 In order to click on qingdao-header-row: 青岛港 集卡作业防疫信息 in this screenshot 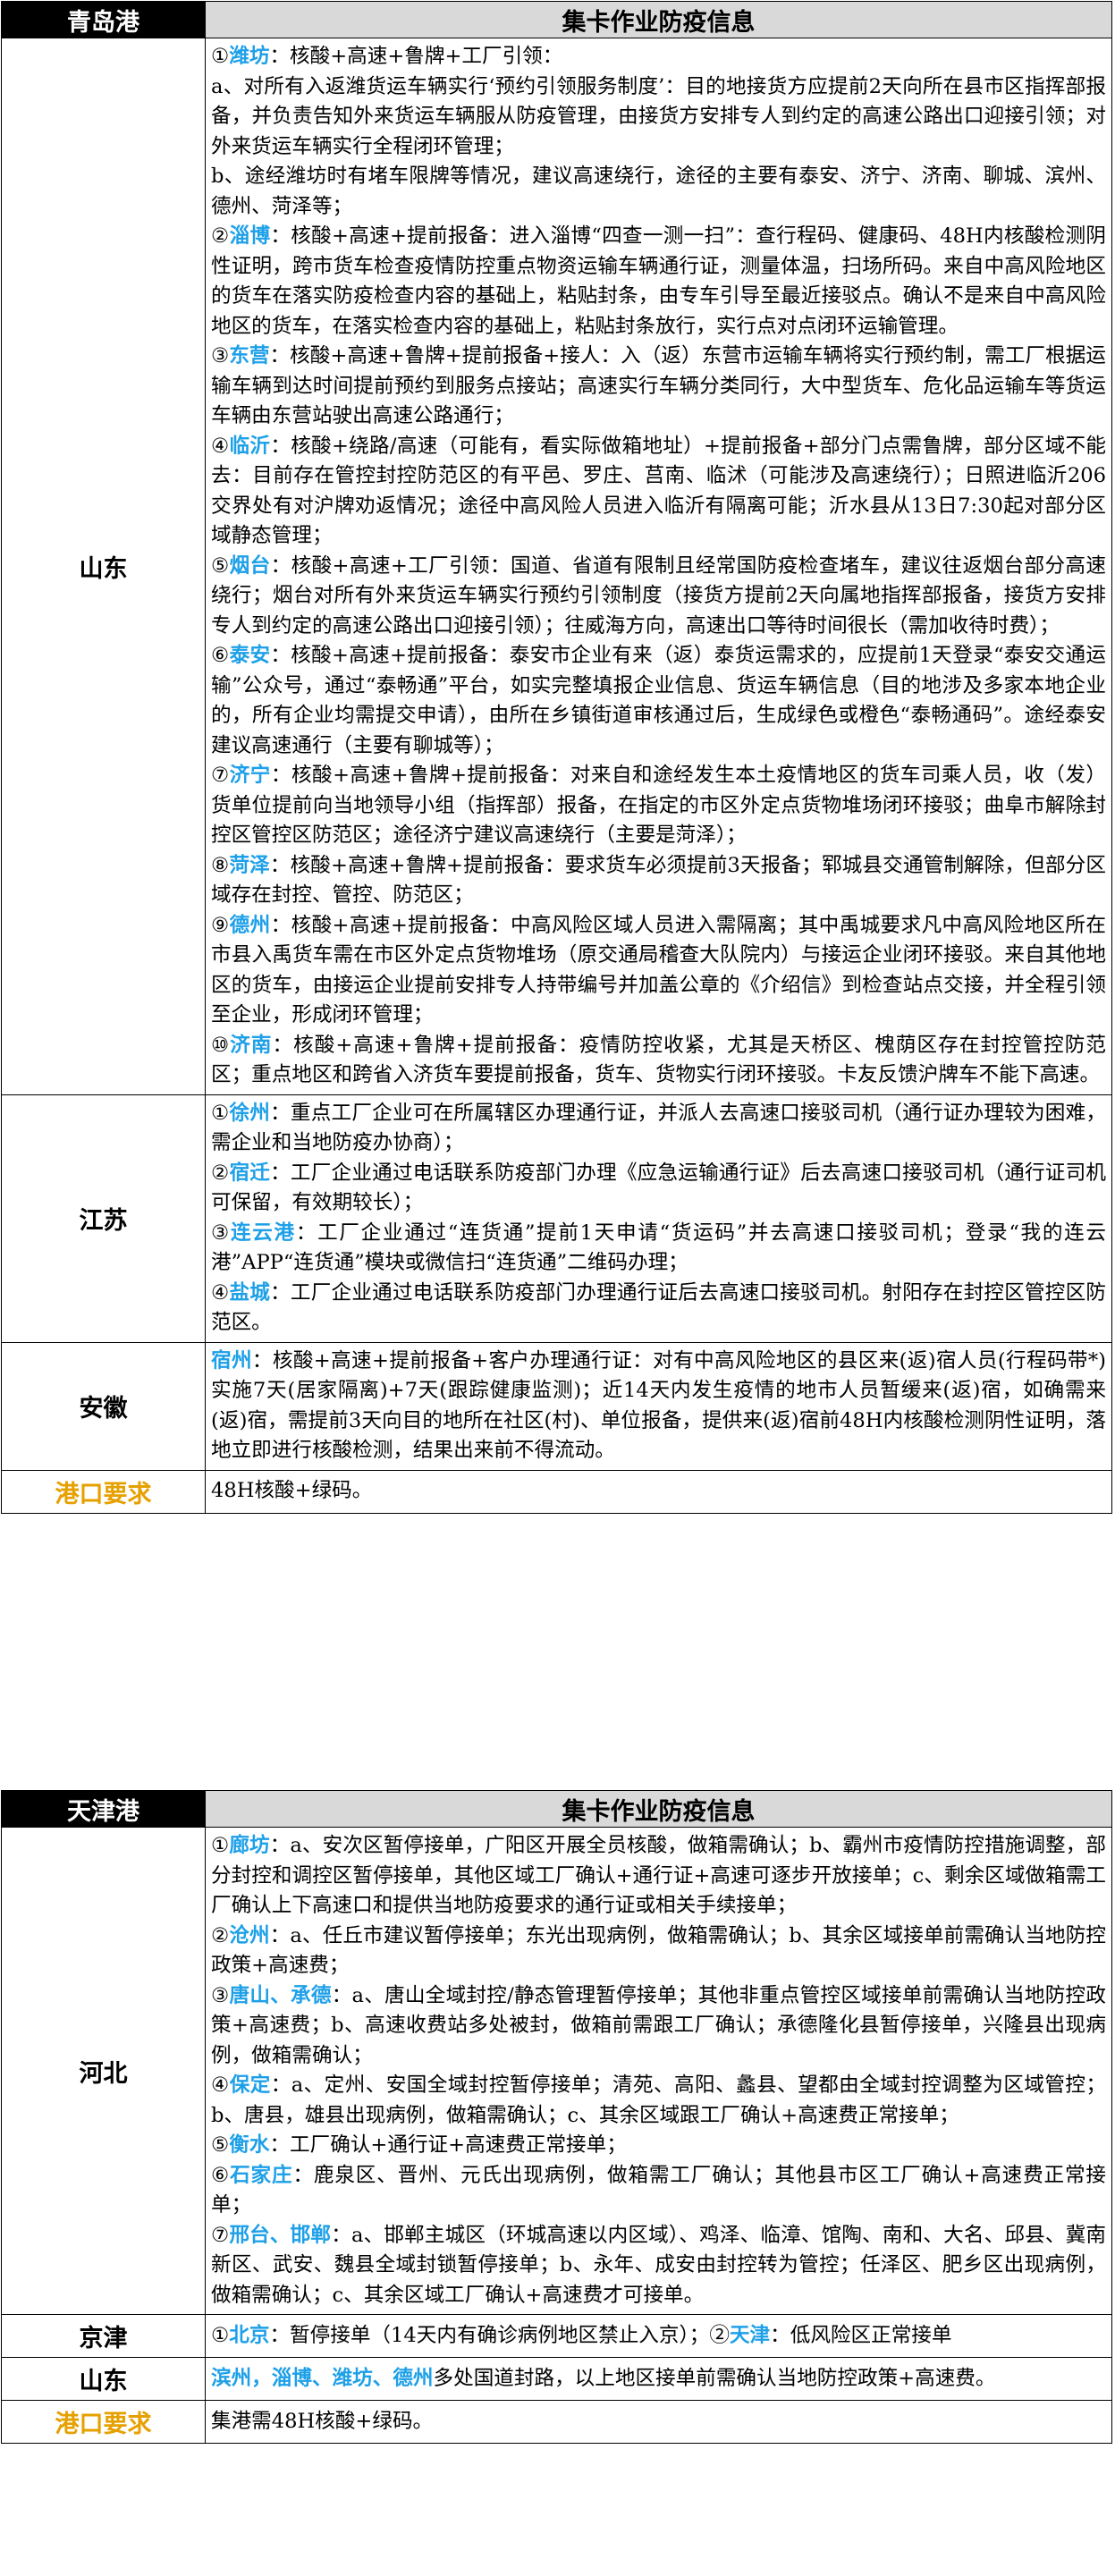, I will do `click(556, 19)`.